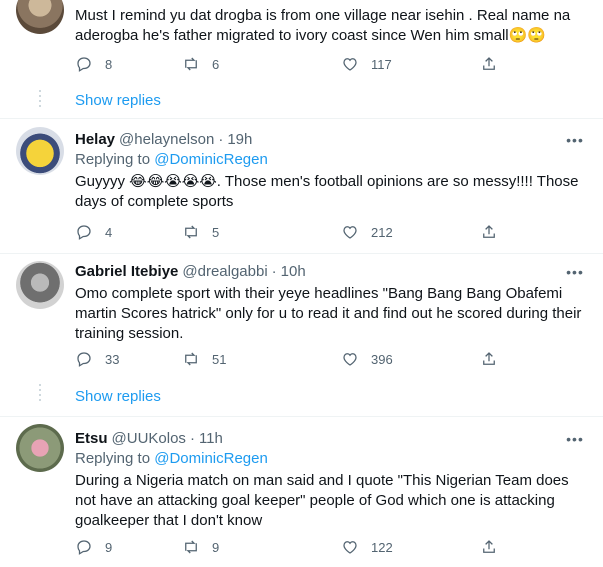 Image resolution: width=603 pixels, height=567 pixels. Describe the element at coordinates (325, 64) in the screenshot. I see `tweet-actions: 8 6 117` at that location.